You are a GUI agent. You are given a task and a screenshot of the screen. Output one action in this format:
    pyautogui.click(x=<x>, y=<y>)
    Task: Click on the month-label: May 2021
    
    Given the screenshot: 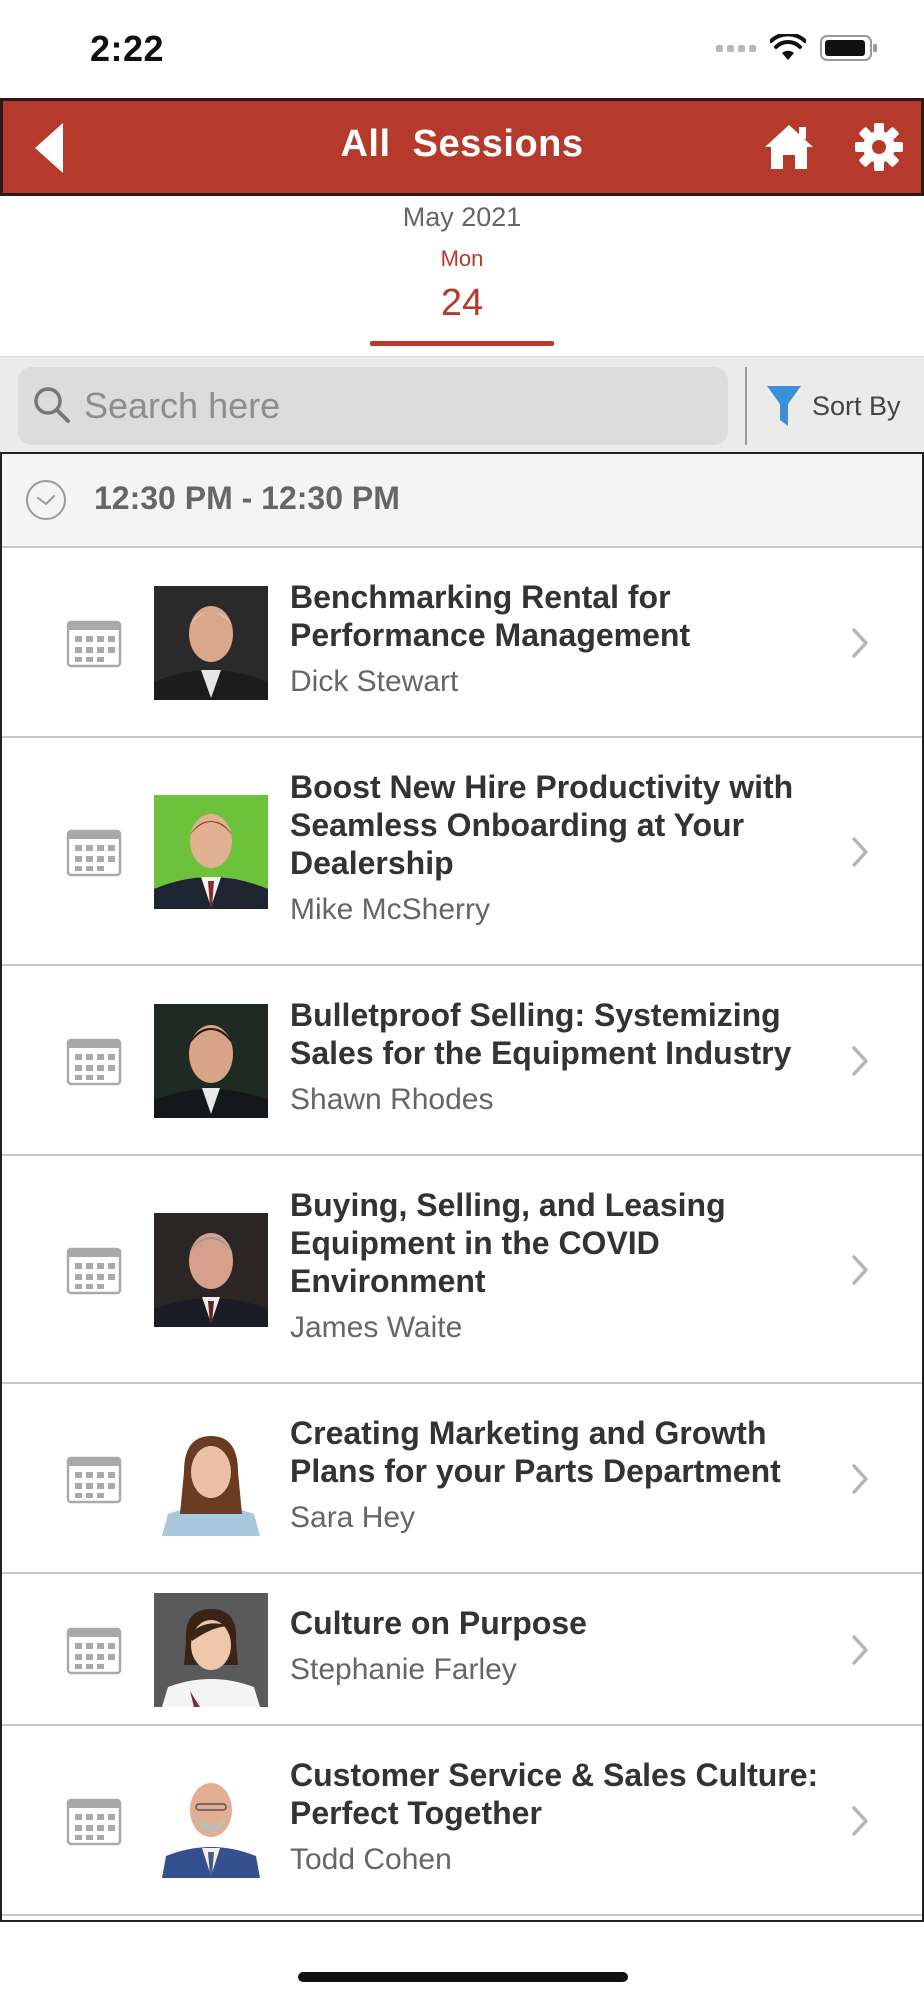 What is the action you would take?
    pyautogui.click(x=462, y=217)
    